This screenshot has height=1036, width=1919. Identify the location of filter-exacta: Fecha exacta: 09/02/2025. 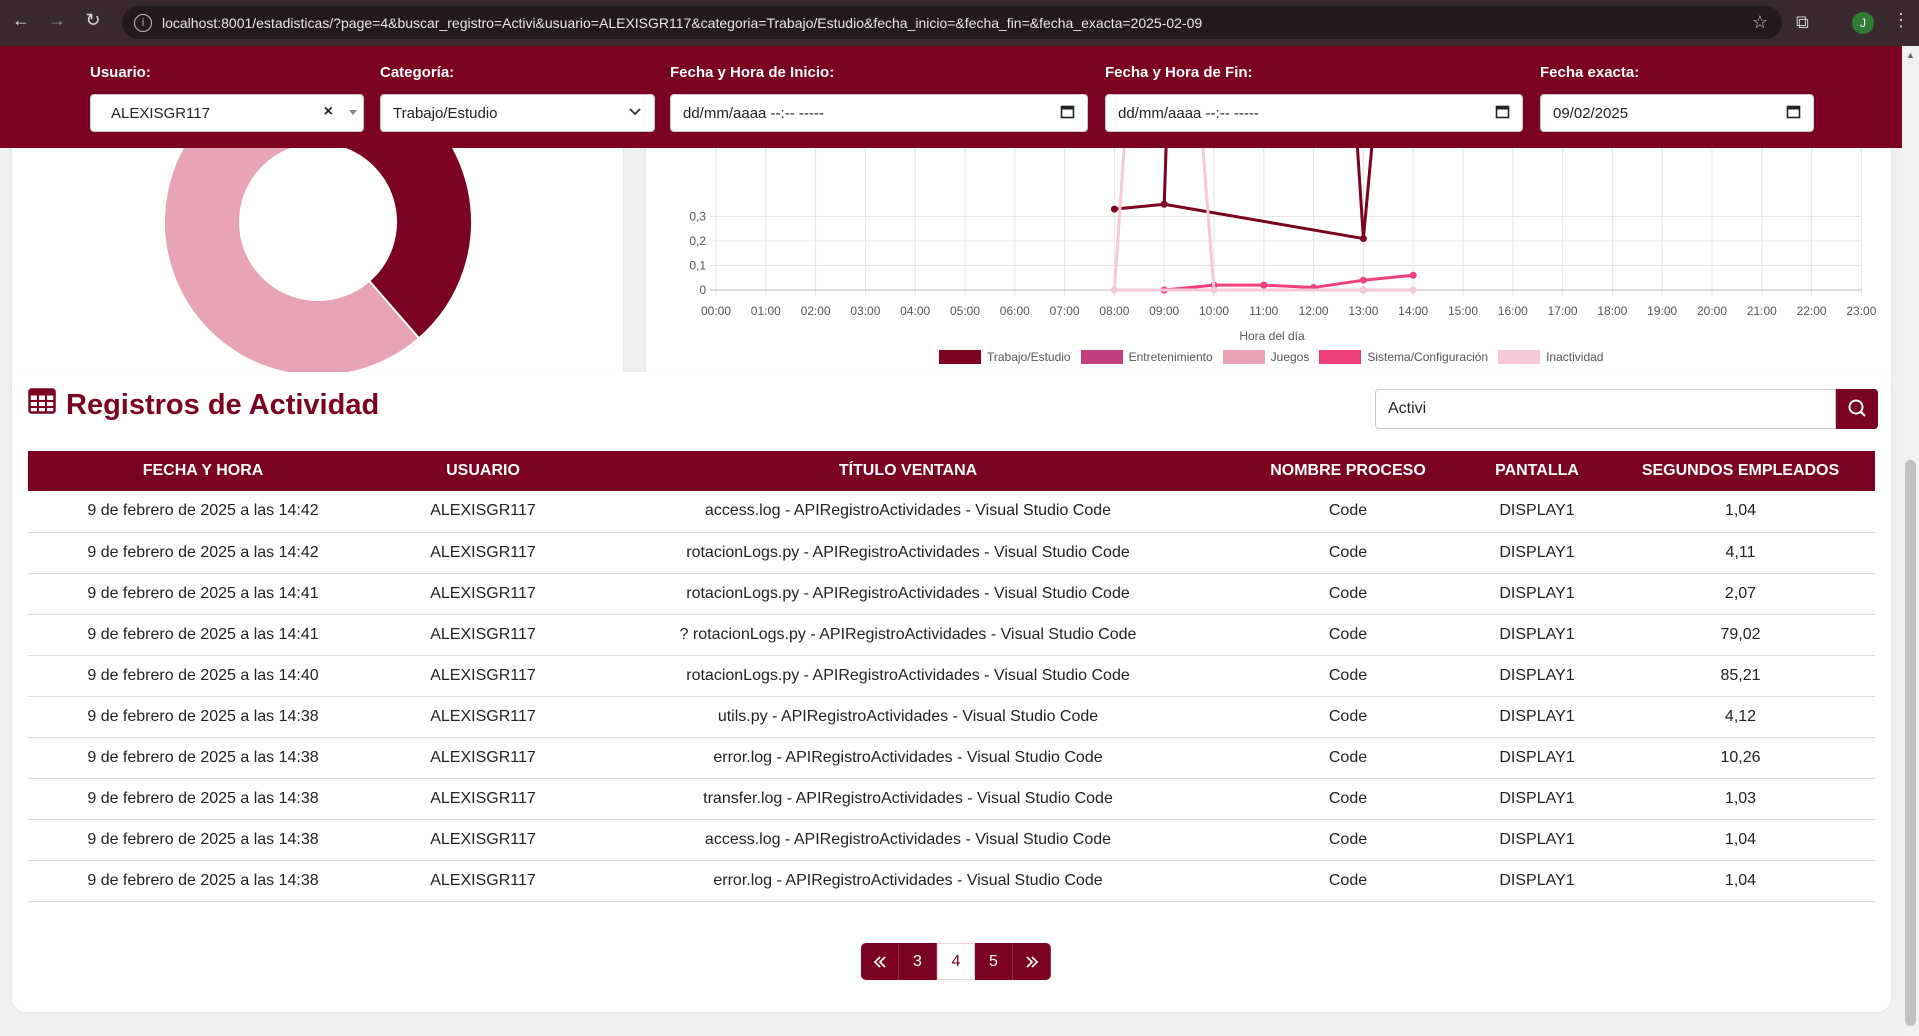
(1677, 98).